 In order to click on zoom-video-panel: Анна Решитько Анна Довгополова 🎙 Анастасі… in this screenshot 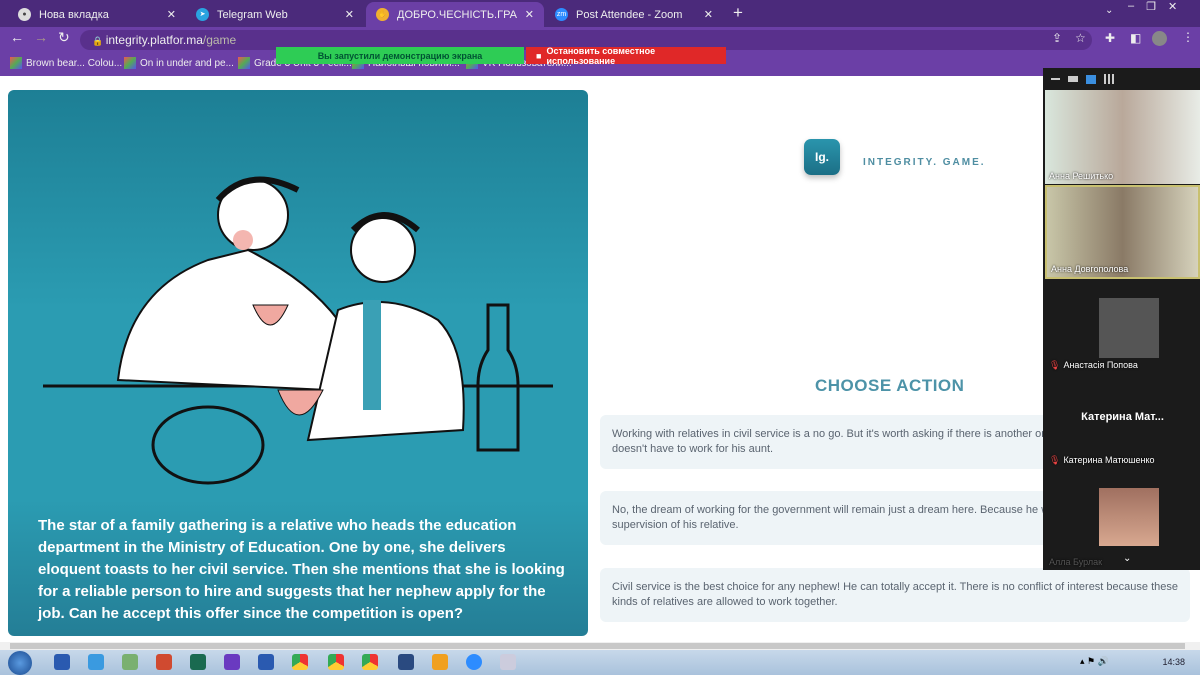, I will do `click(1121, 319)`.